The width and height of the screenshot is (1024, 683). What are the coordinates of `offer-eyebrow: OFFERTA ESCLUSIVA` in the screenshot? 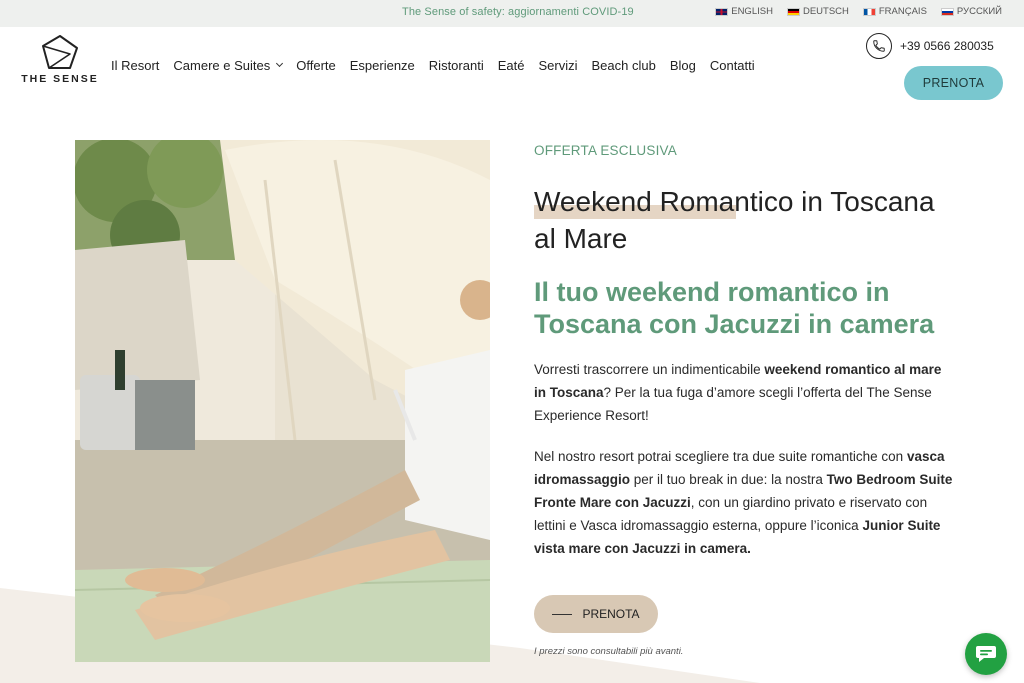 It's located at (605, 150).